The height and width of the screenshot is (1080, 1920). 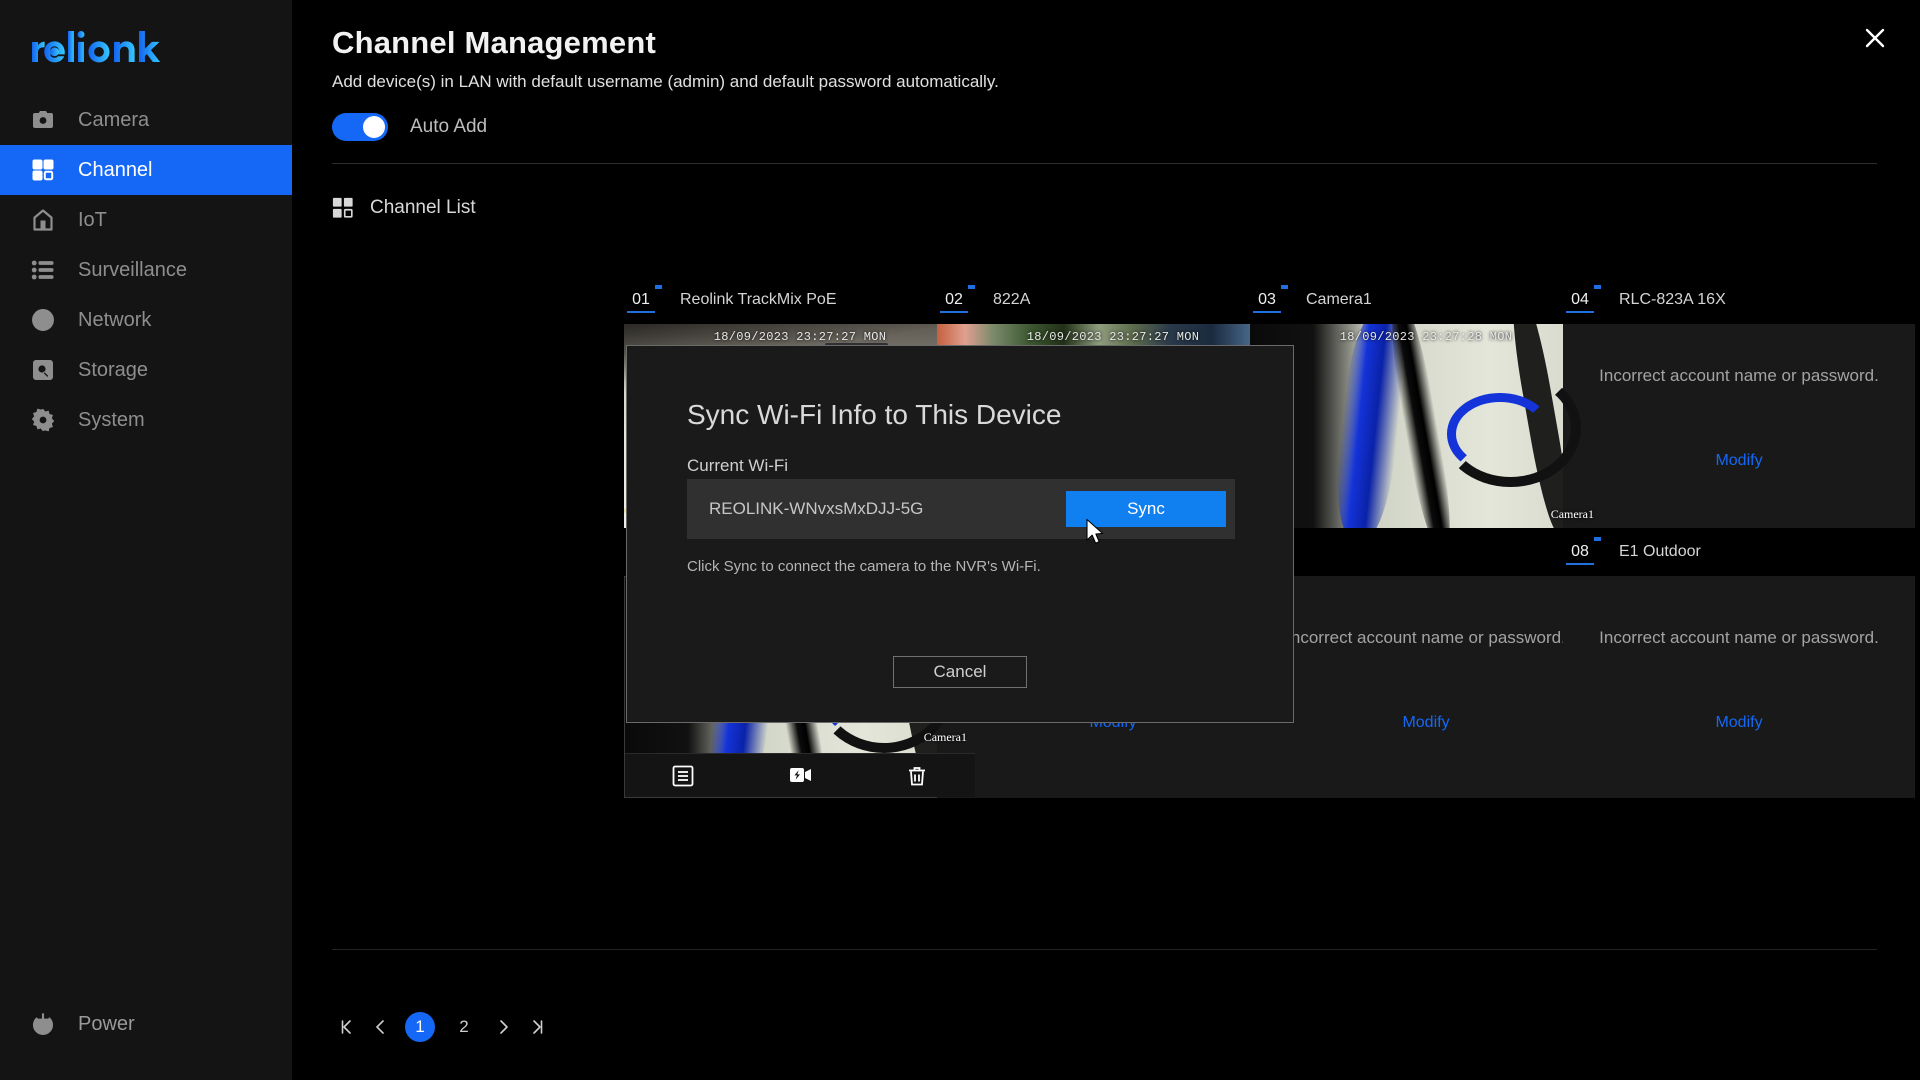 I want to click on power-button: Power, so click(x=67, y=1024).